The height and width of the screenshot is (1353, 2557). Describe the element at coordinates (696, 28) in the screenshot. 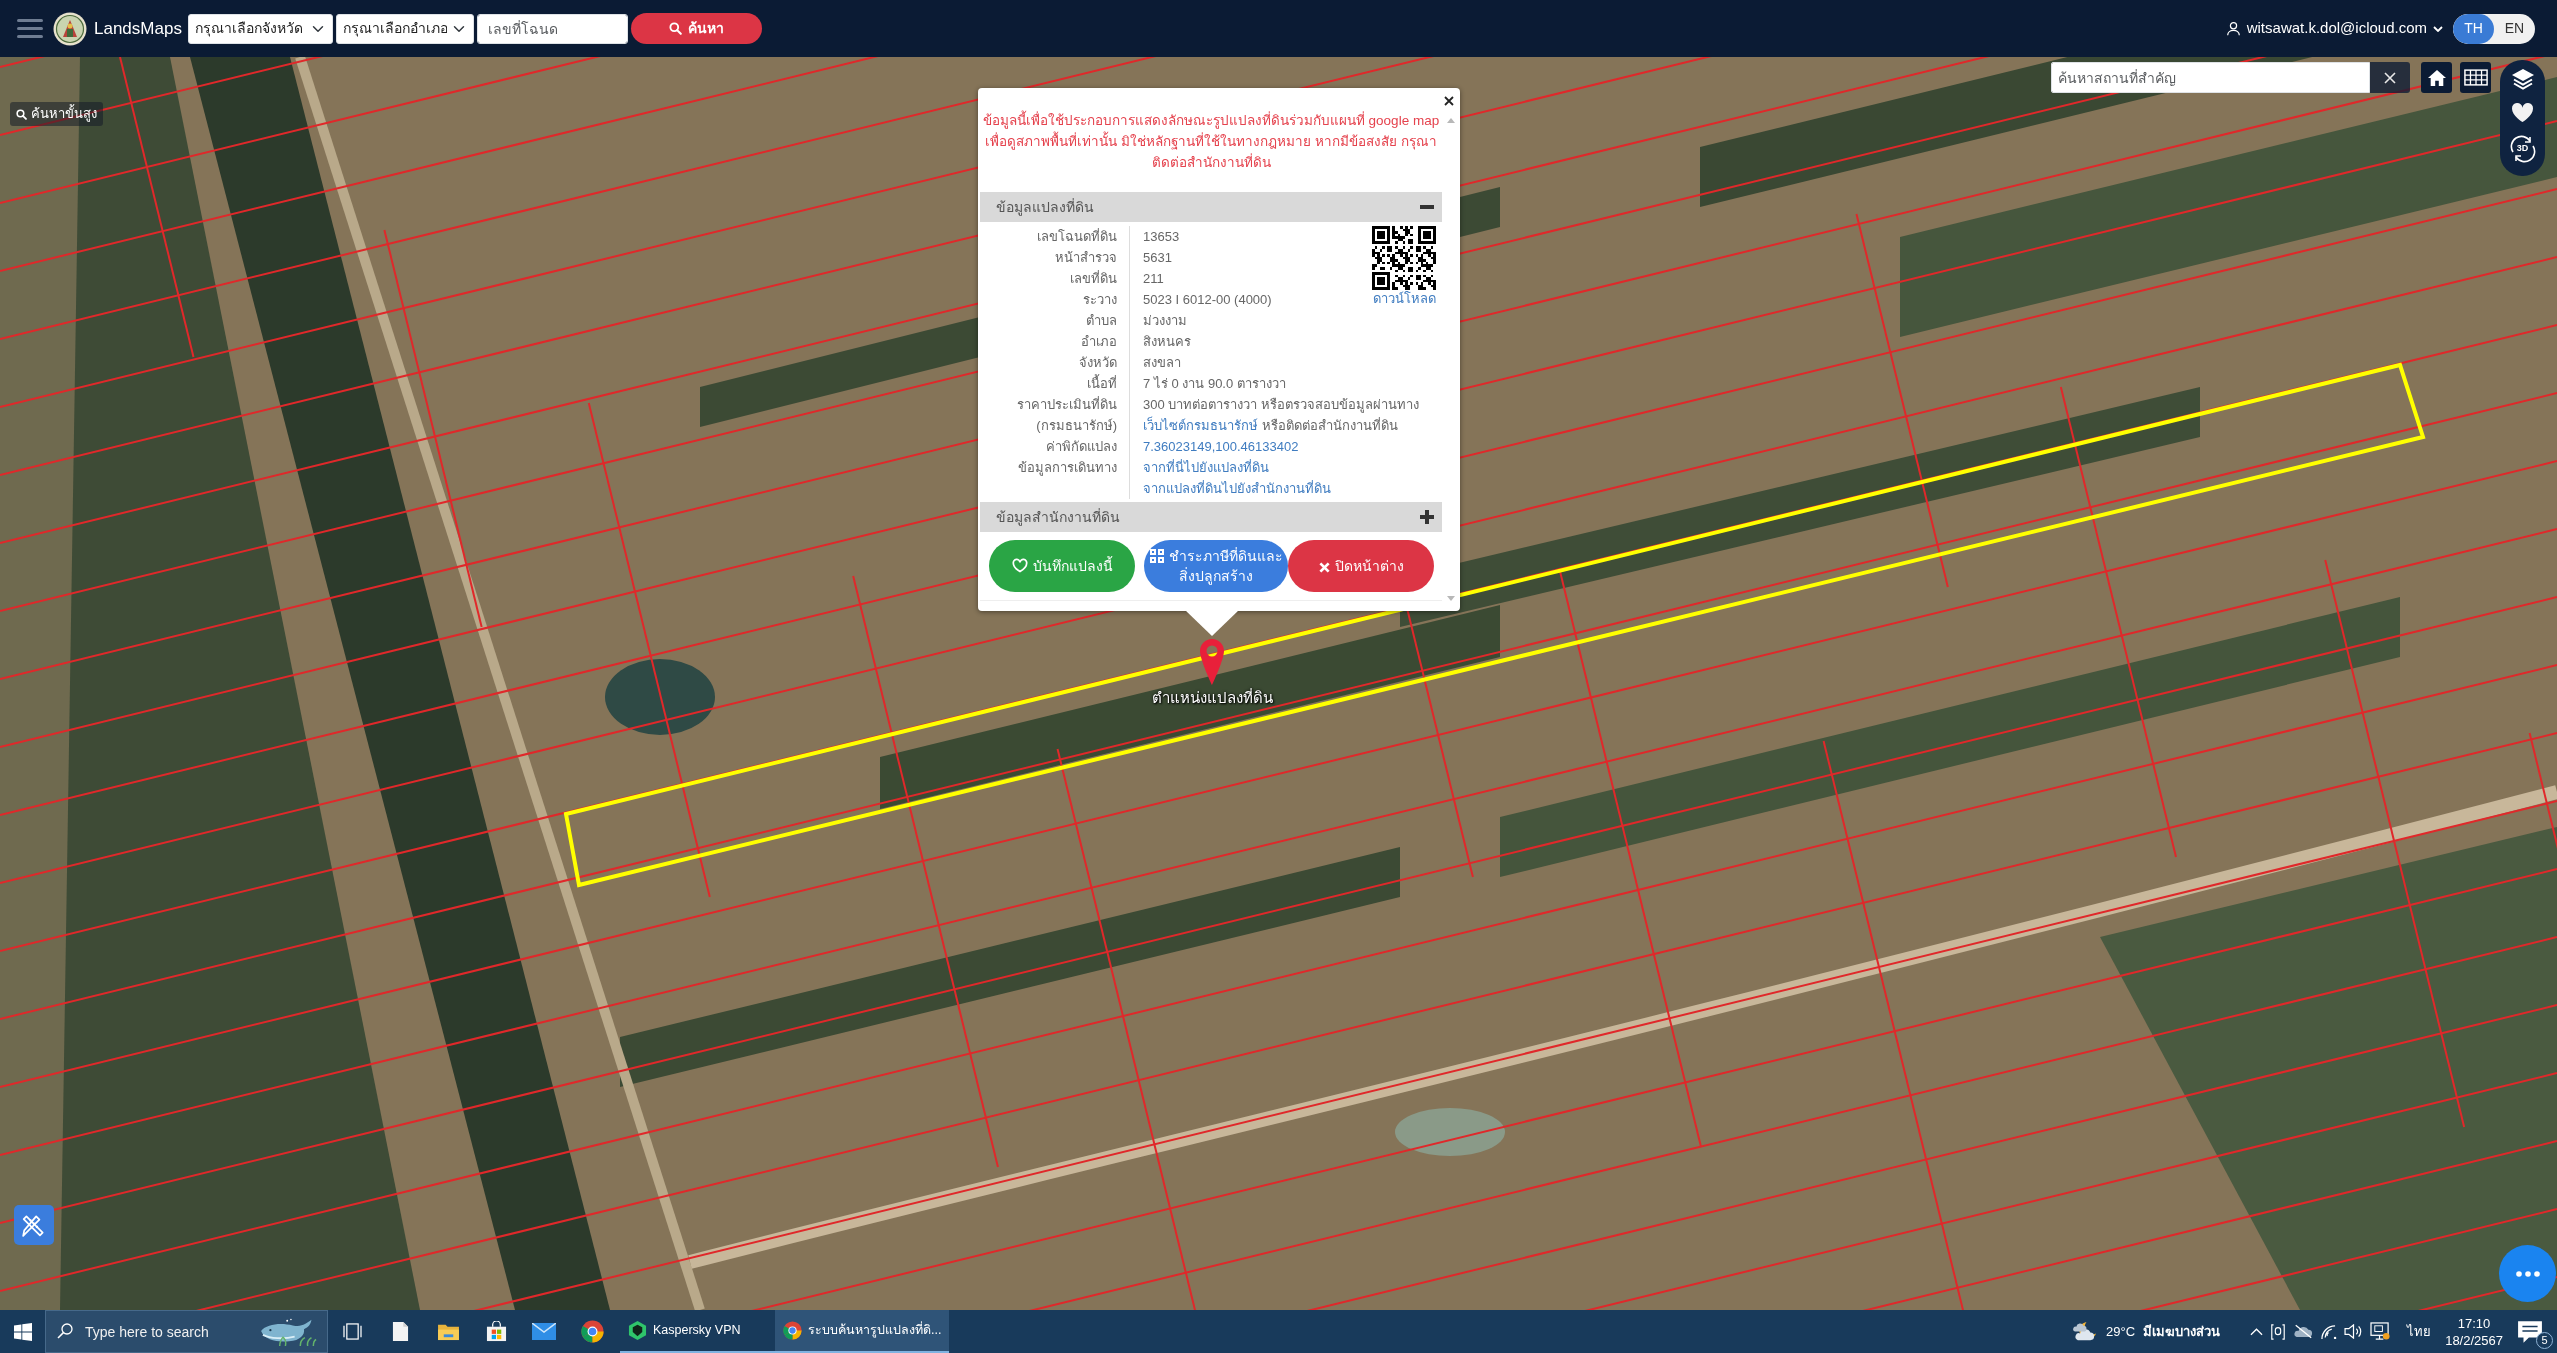

I see `search-button: ค้นหา` at that location.